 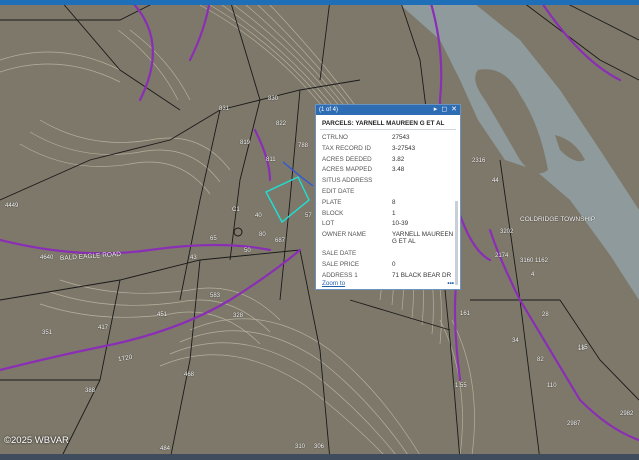 I want to click on parcel-label: 451, so click(x=162, y=315).